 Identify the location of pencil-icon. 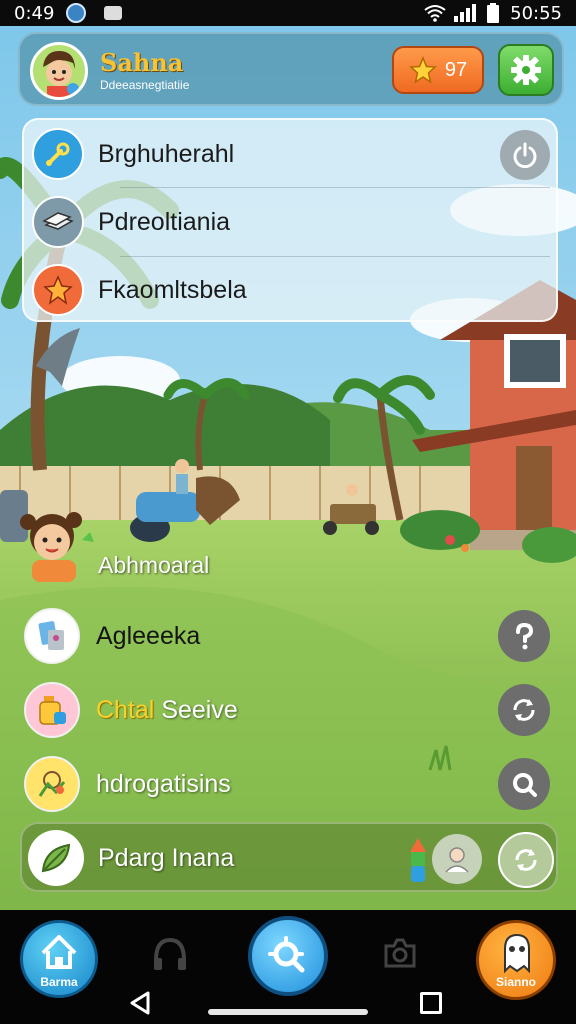
(418, 860).